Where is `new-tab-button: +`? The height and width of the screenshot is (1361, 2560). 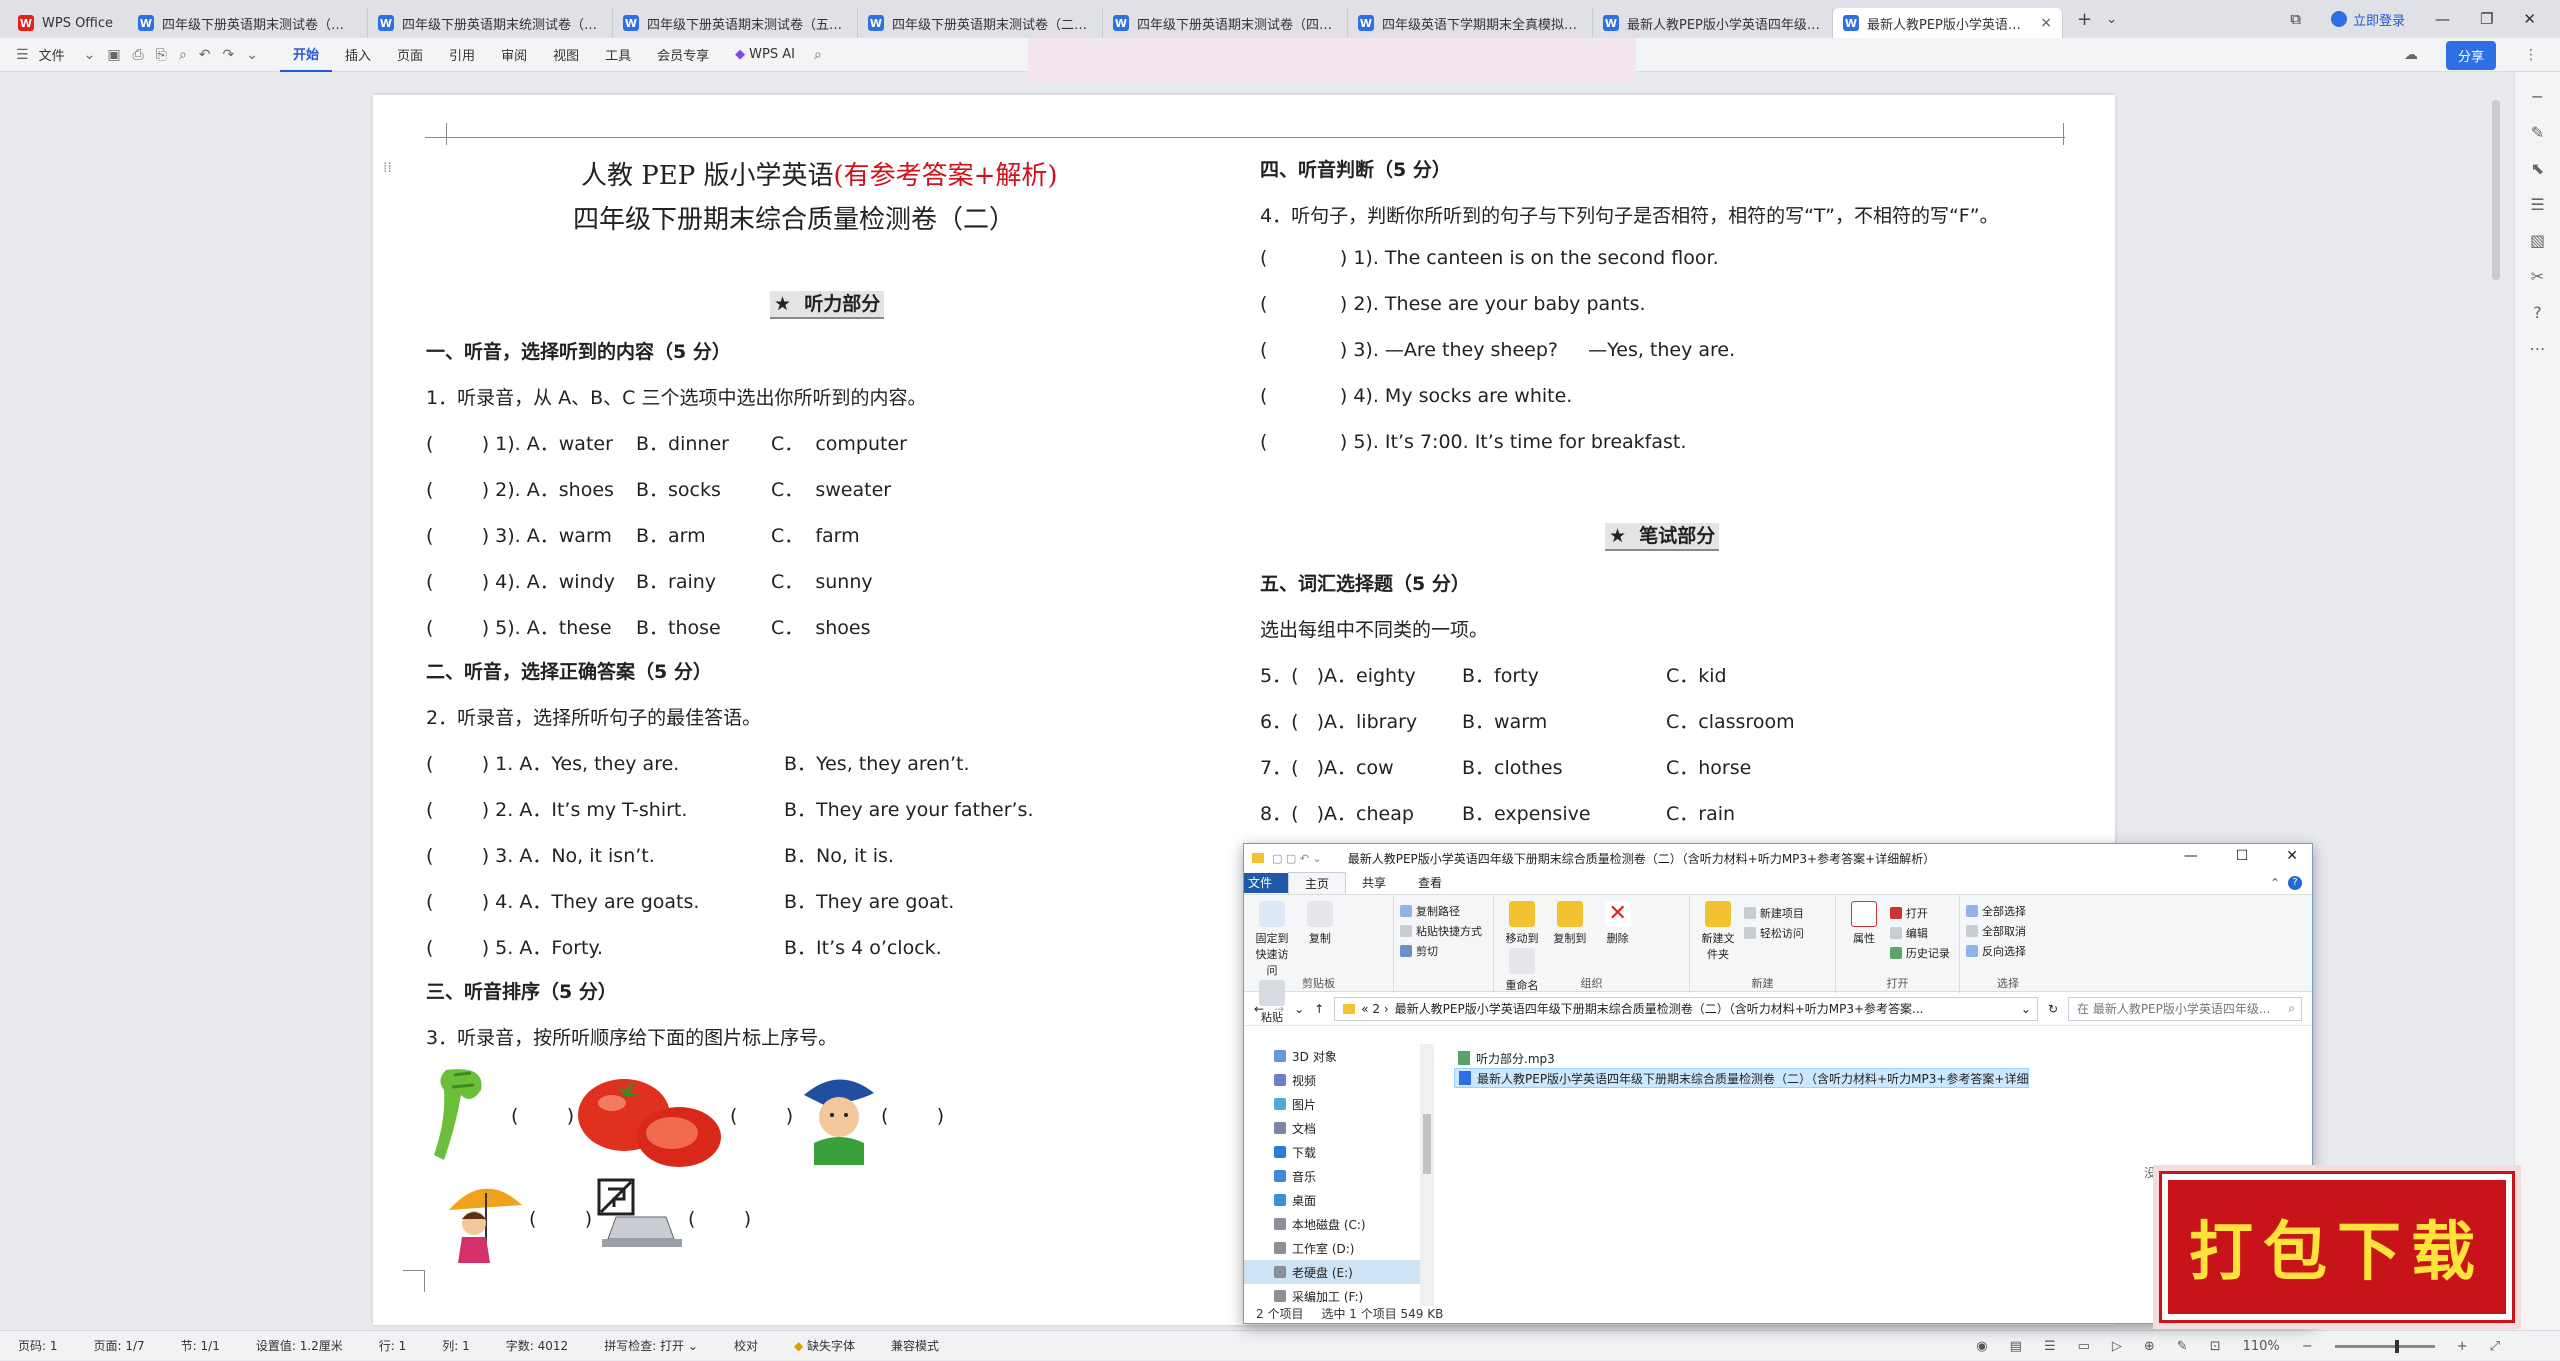
new-tab-button: + is located at coordinates (2084, 19).